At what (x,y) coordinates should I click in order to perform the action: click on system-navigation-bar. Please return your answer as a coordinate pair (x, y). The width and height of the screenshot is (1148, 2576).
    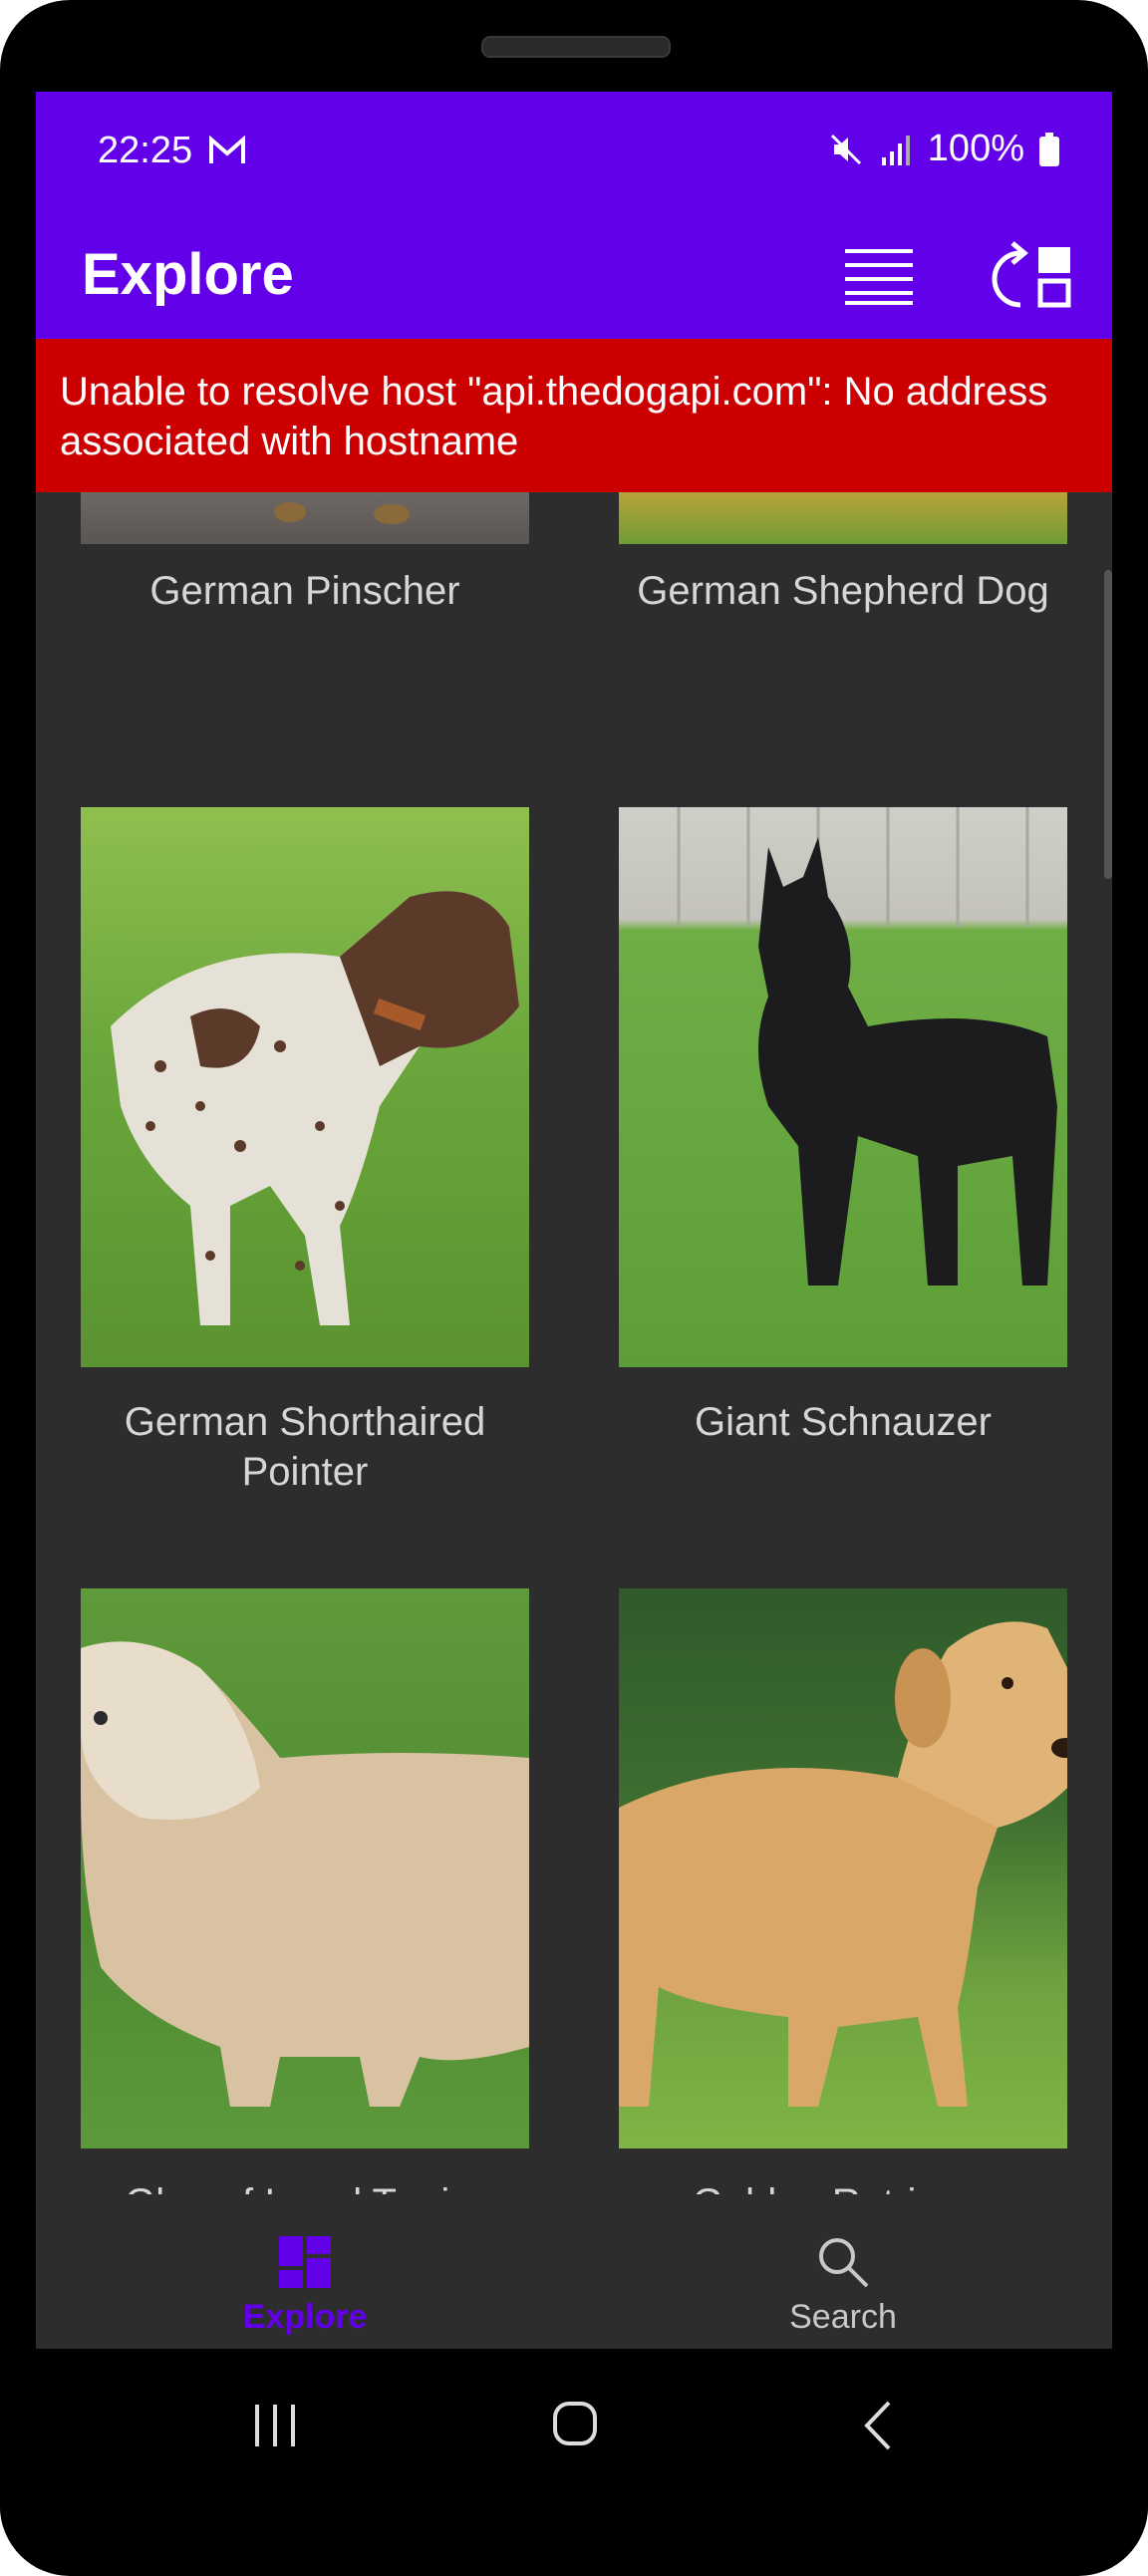
    Looking at the image, I should click on (574, 2438).